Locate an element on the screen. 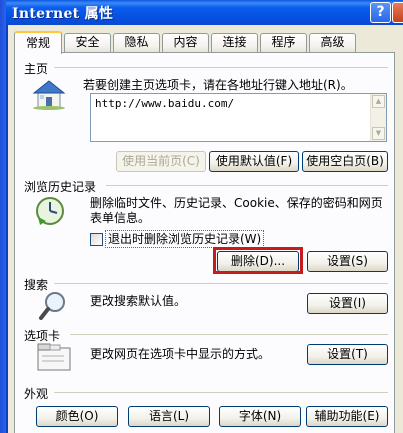 This screenshot has width=403, height=433. title-bar: Internet 属性 ? is located at coordinates (204, 12).